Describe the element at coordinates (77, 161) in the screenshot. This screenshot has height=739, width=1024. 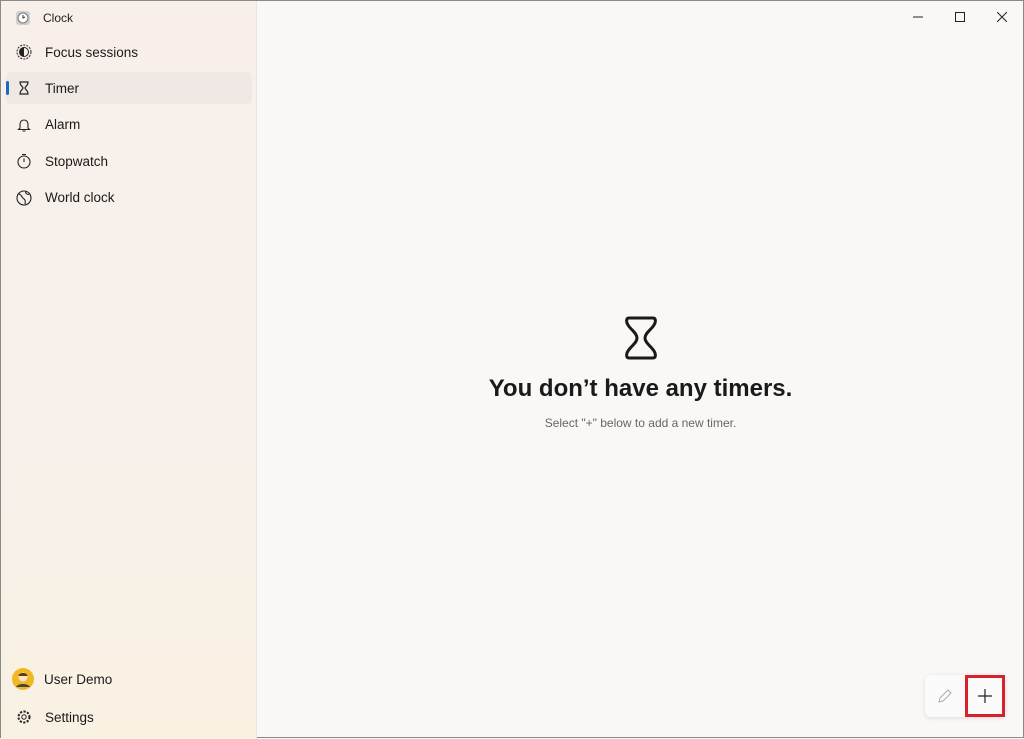
I see `sidebar-item-label: Stopwatch` at that location.